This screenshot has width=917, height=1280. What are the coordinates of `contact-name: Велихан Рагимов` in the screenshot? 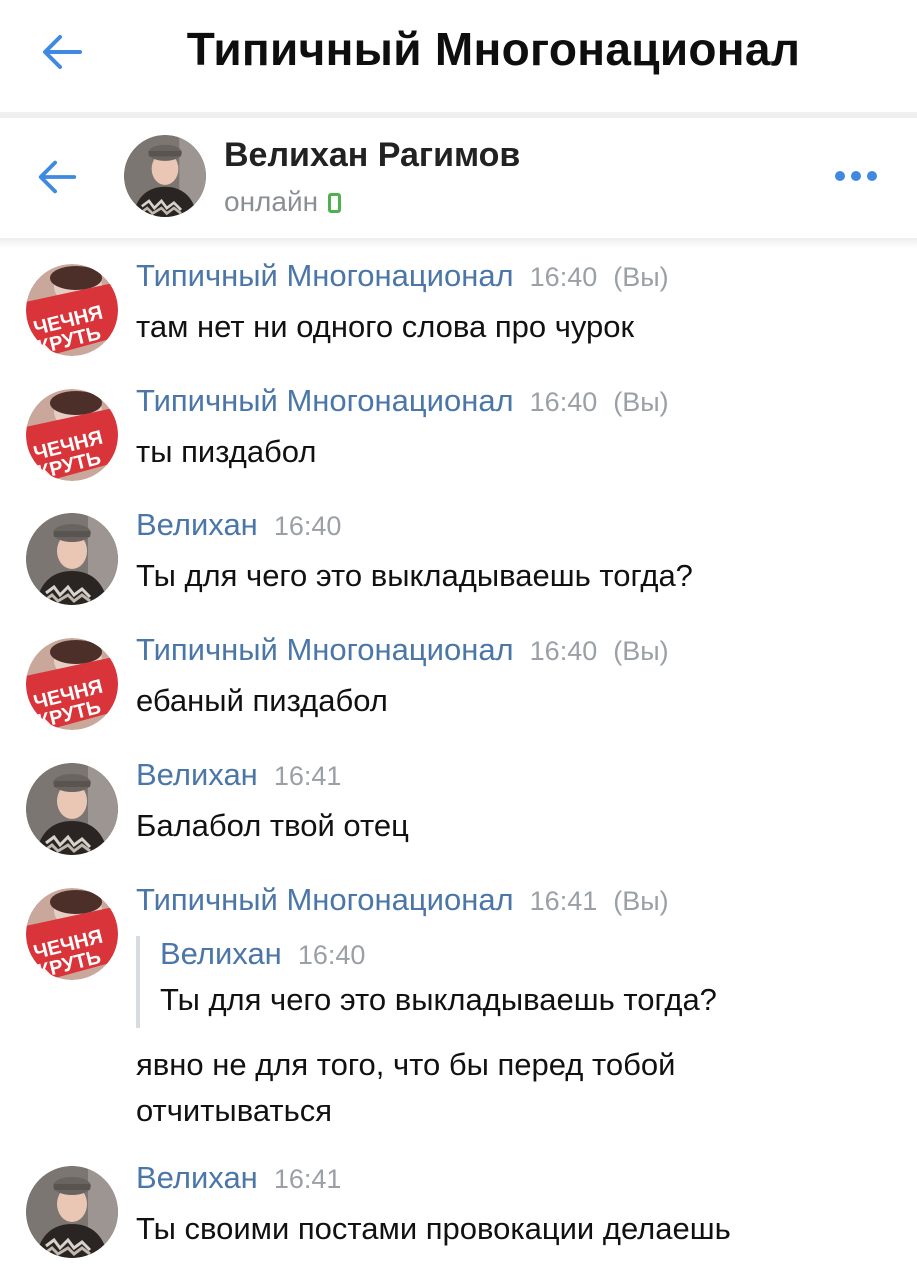 It's located at (372, 155).